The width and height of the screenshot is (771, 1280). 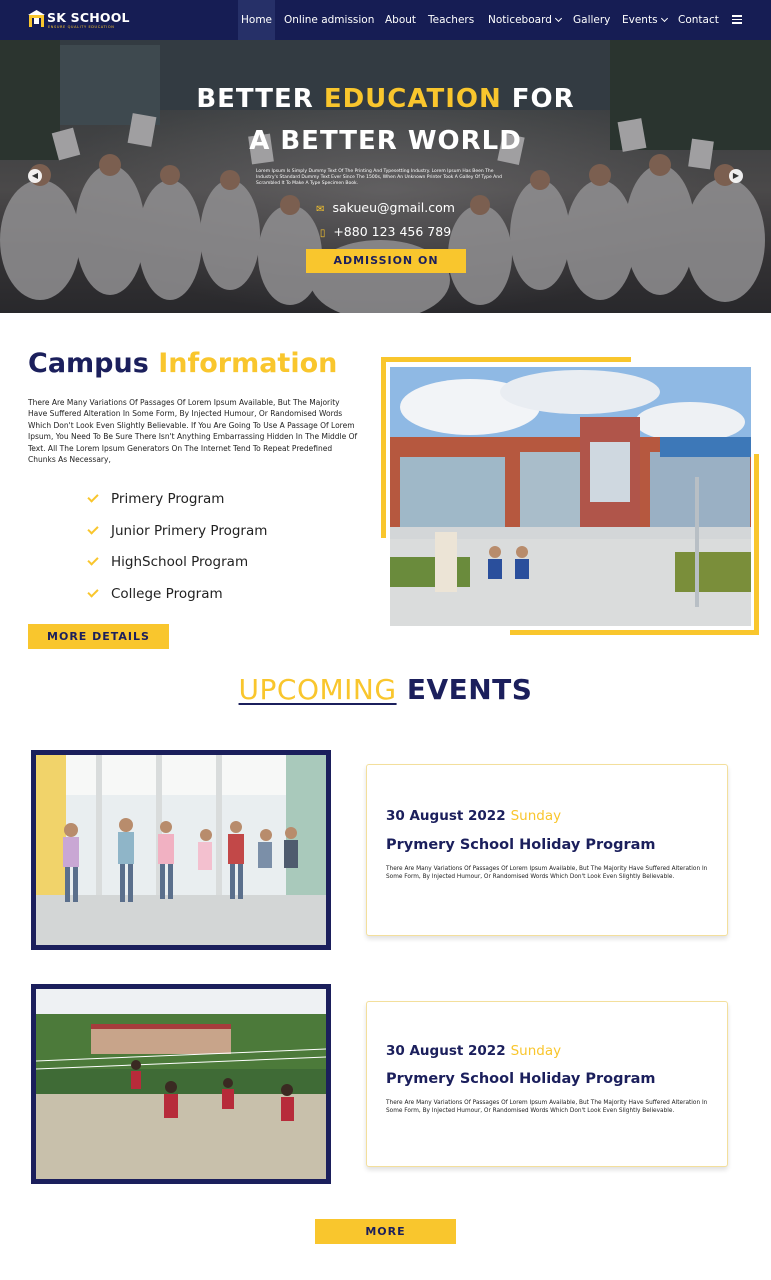 I want to click on envelope-icon: ✉, so click(x=320, y=209).